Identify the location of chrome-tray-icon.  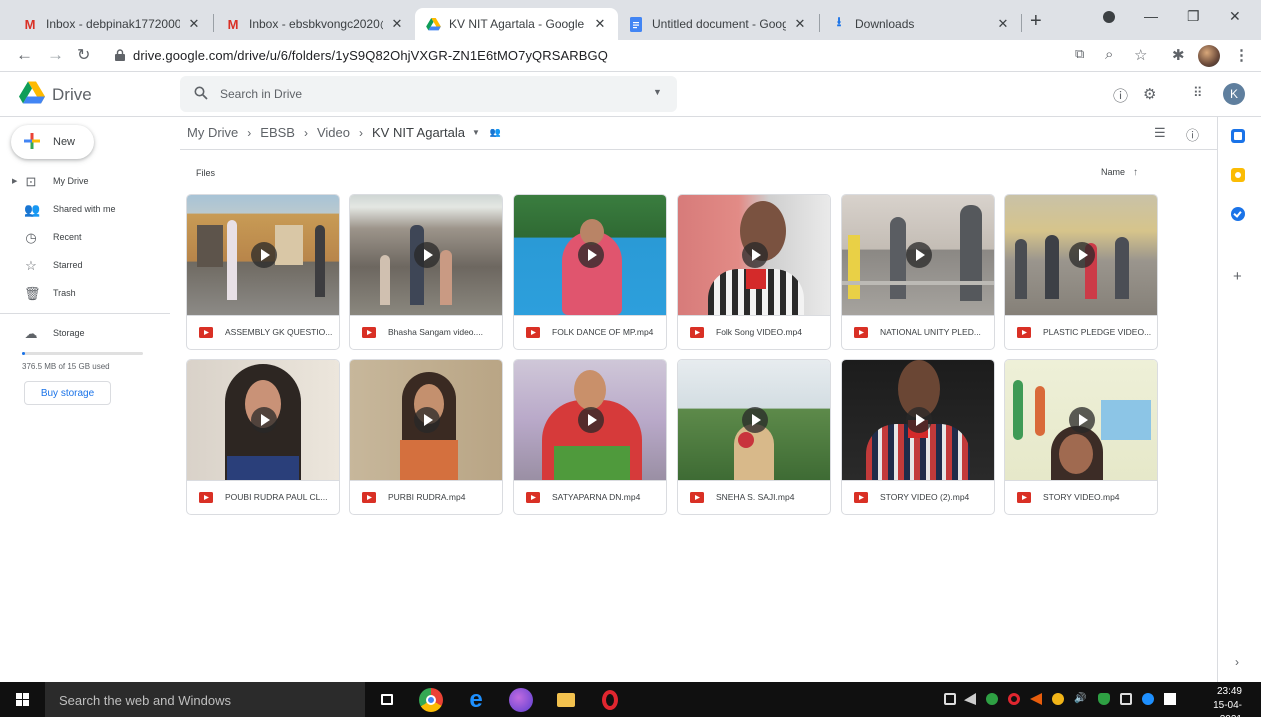
(1148, 699).